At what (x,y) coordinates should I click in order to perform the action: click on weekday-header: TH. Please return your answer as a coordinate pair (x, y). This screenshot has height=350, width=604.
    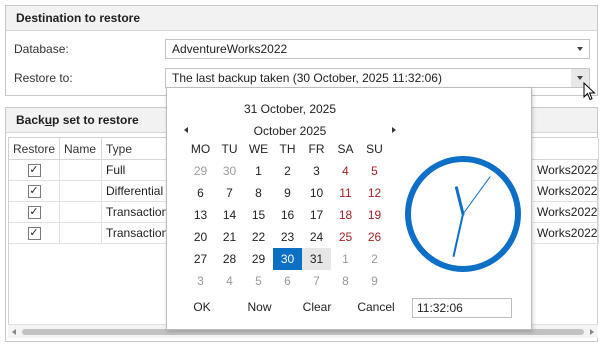
    Looking at the image, I should click on (287, 149).